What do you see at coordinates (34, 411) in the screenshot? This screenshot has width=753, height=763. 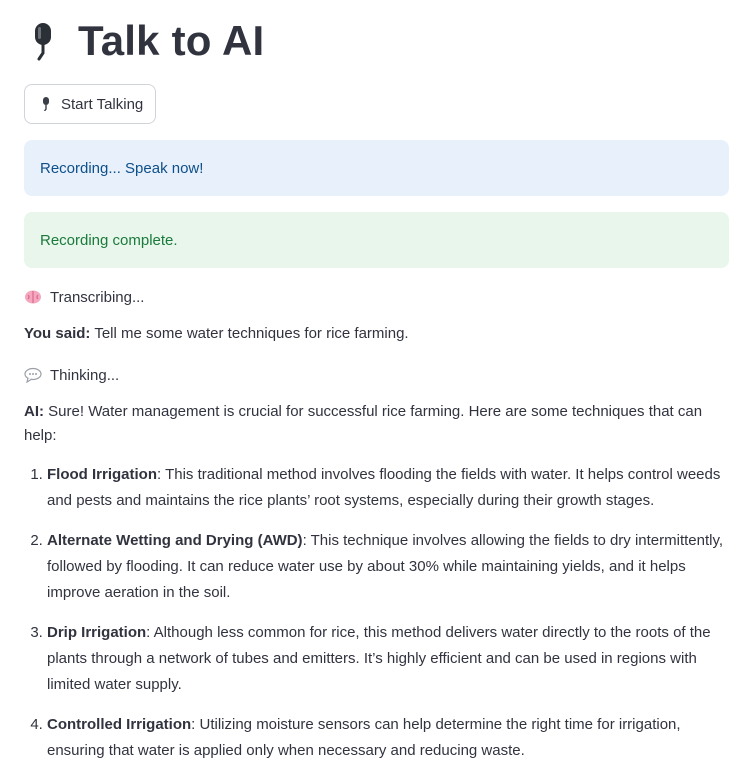 I see `ai-label: AI:` at bounding box center [34, 411].